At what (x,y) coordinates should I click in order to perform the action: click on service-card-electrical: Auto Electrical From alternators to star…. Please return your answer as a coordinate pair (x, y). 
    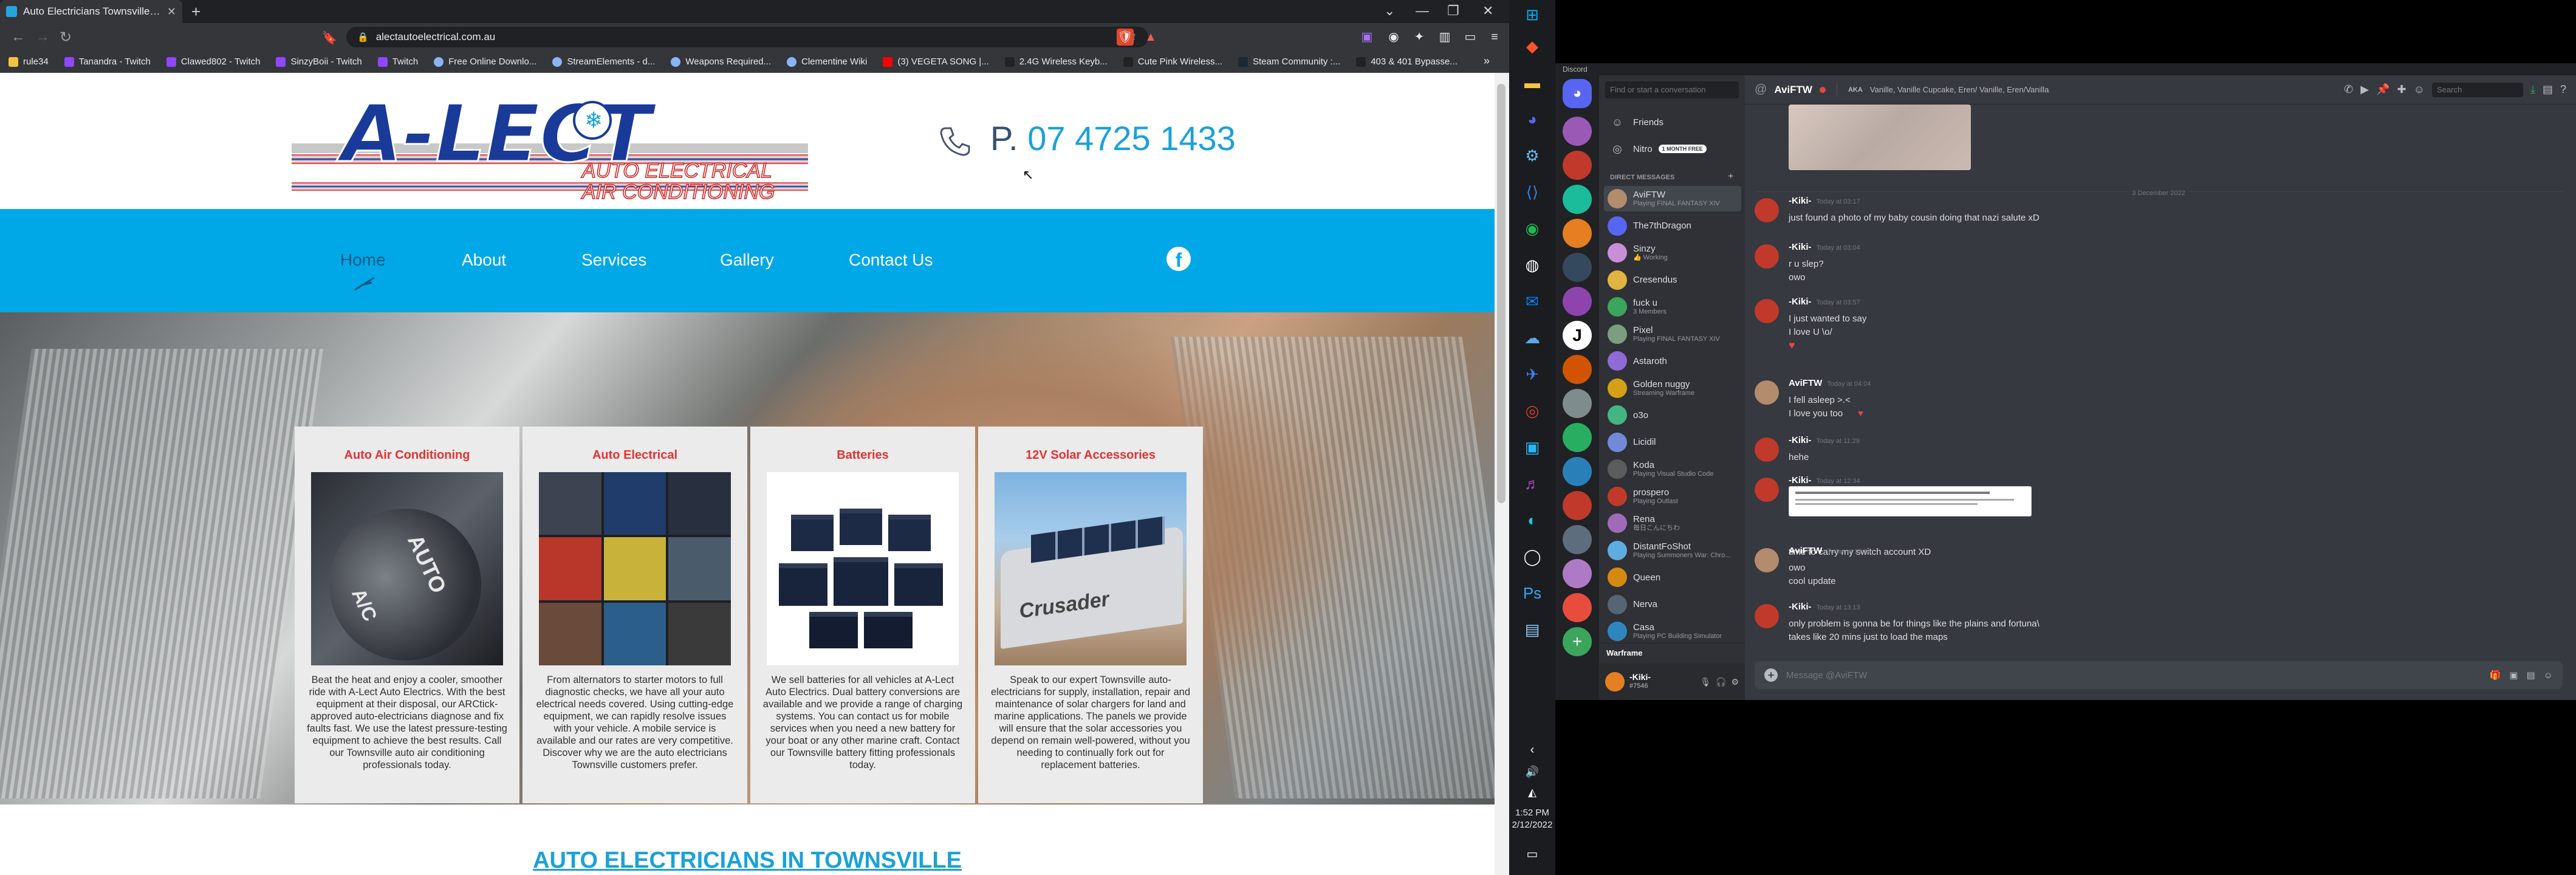
    Looking at the image, I should click on (634, 615).